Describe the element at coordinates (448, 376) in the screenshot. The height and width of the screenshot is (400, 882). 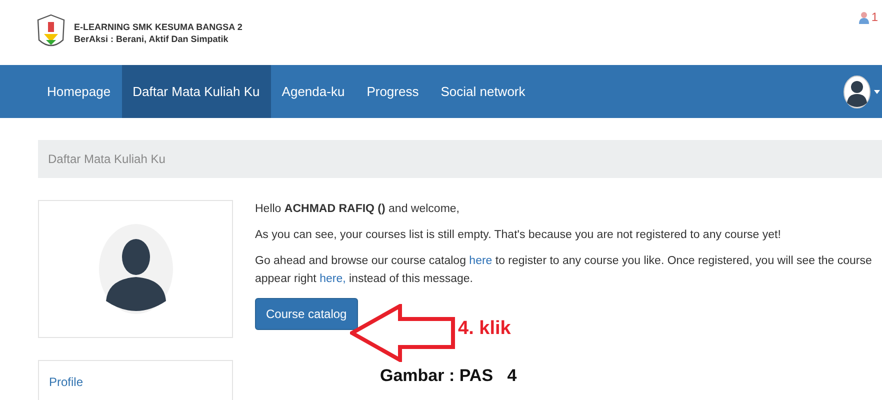
I see `figure-caption: Gambar : PAS 4` at that location.